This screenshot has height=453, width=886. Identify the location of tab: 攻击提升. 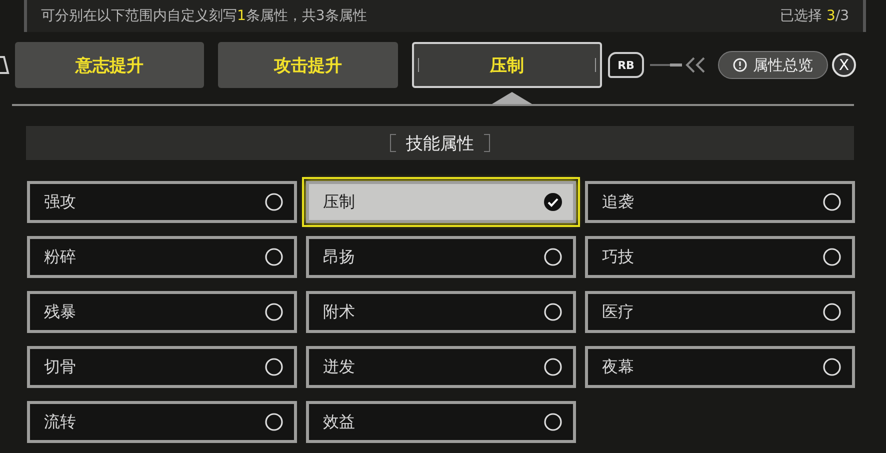
(308, 65).